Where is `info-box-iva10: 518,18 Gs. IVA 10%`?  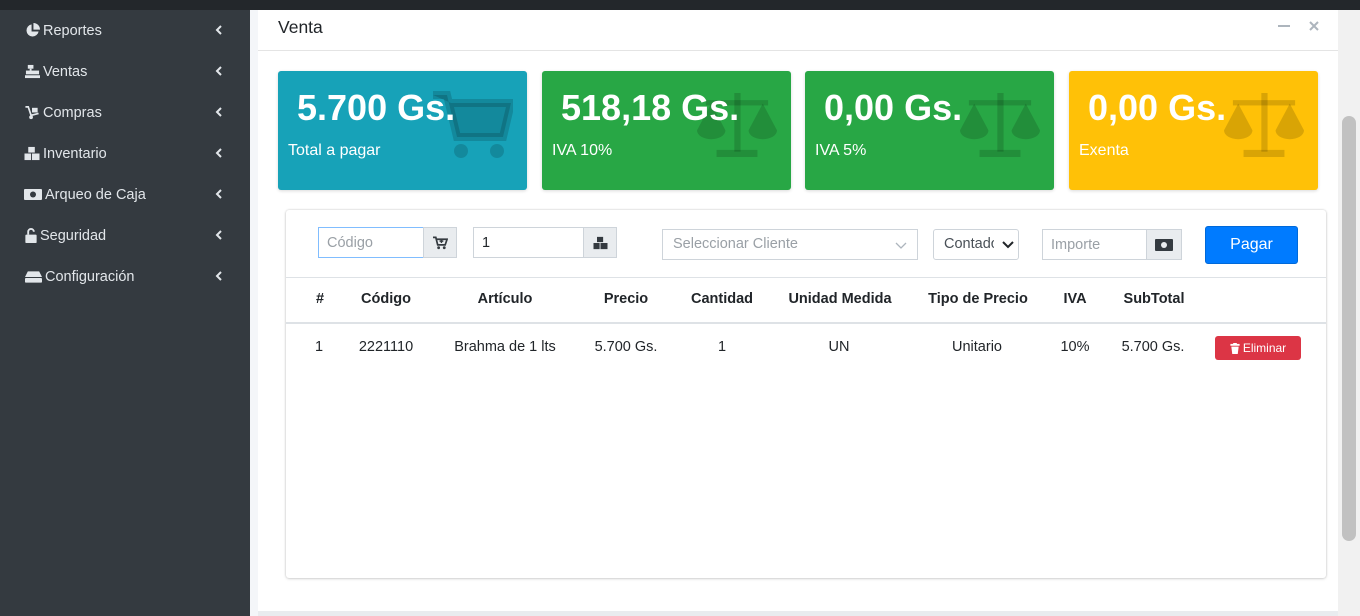
info-box-iva10: 518,18 Gs. IVA 10% is located at coordinates (666, 130).